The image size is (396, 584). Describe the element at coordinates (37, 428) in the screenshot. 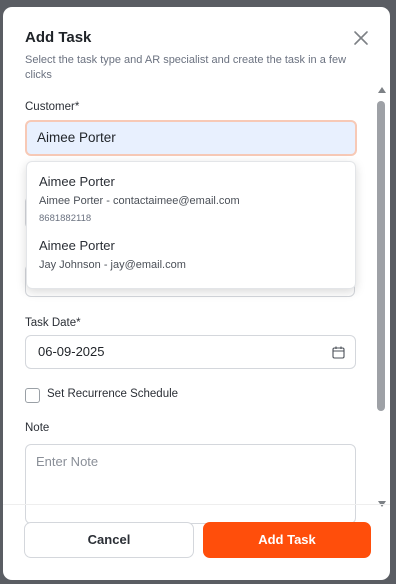

I see `note-label: Note` at that location.